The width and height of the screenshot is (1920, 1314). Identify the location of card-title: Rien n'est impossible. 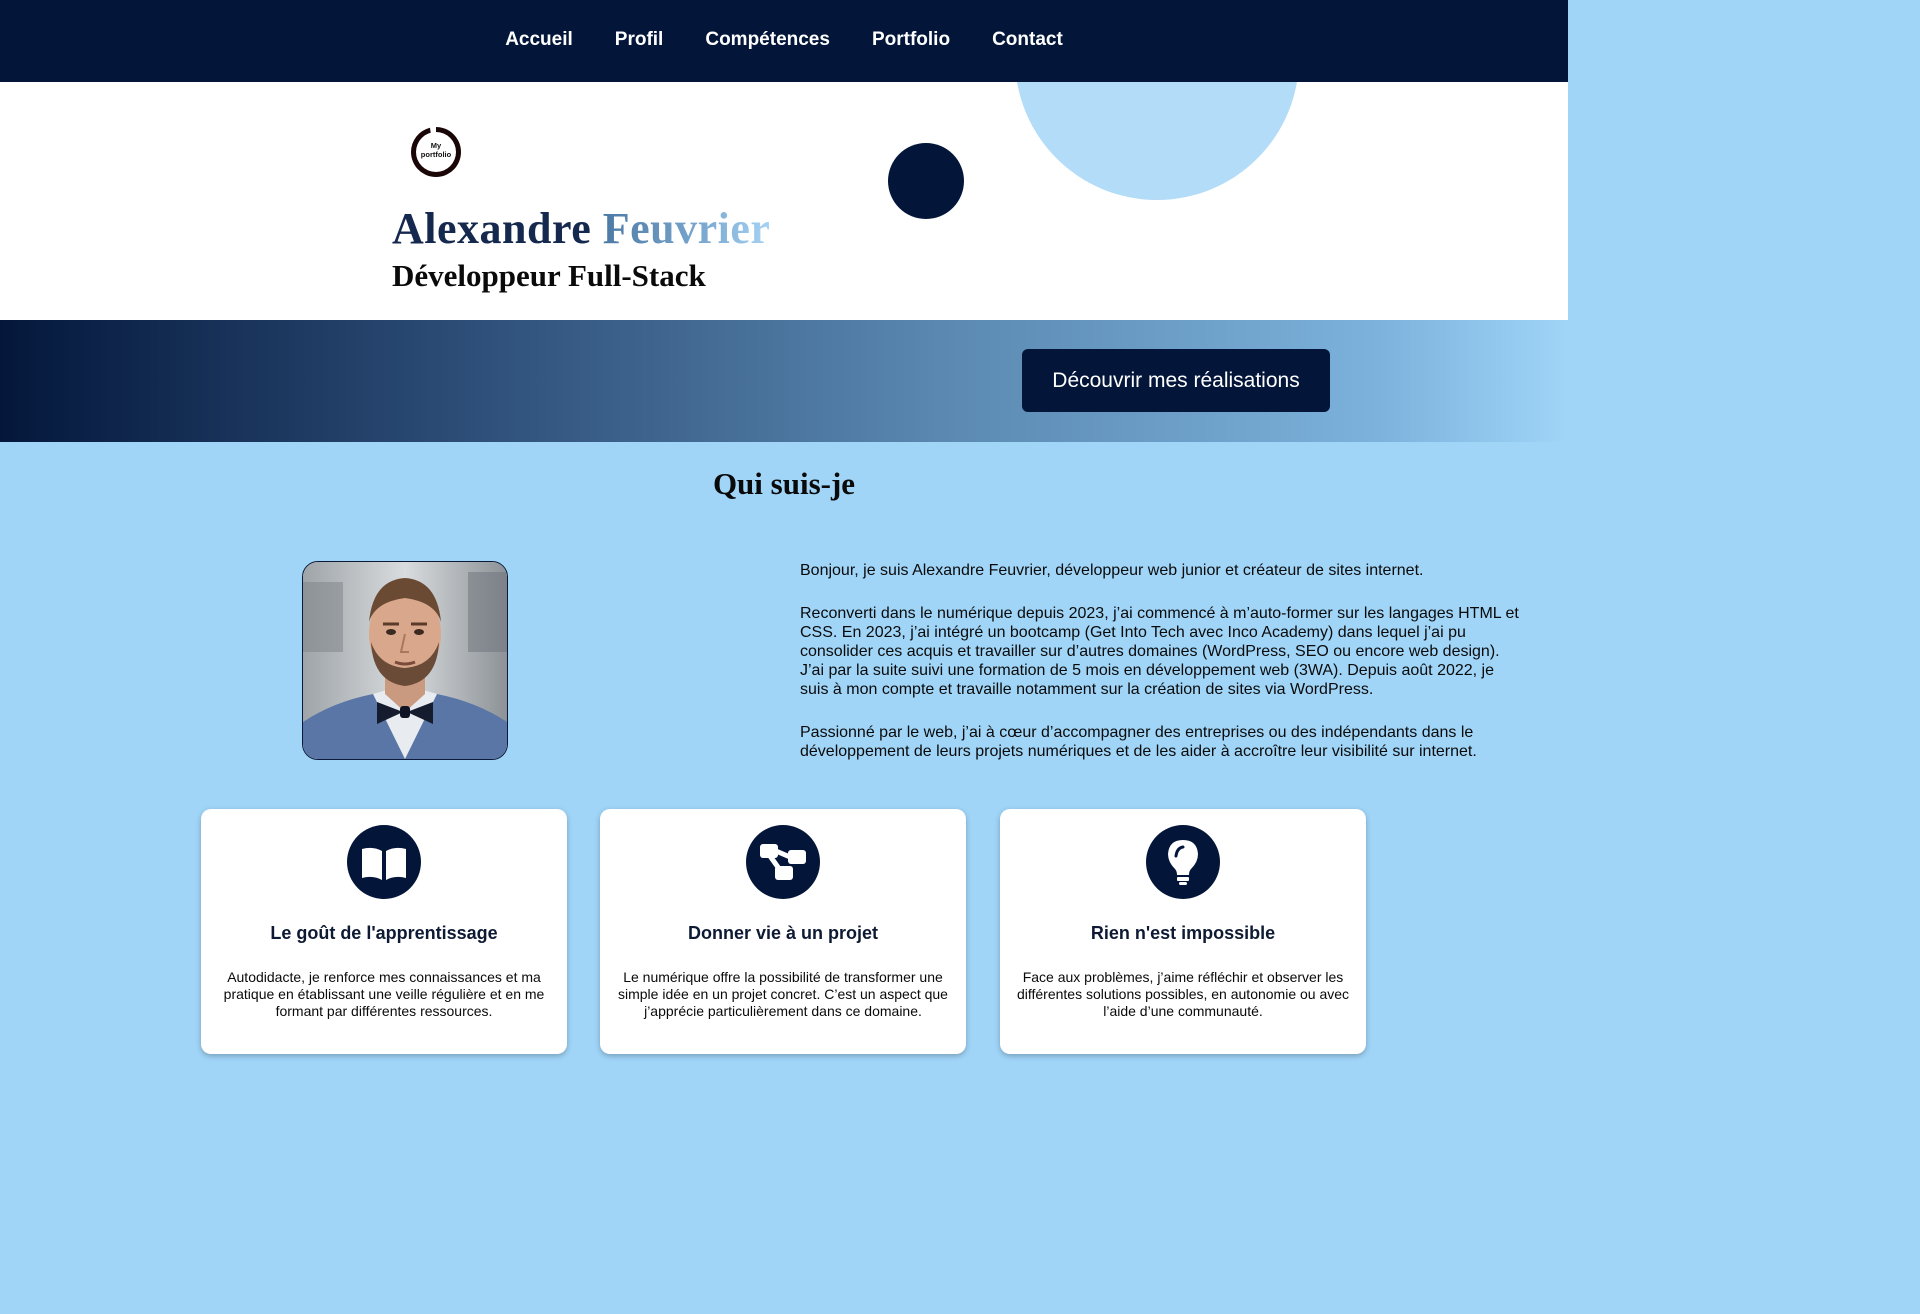
(1183, 933).